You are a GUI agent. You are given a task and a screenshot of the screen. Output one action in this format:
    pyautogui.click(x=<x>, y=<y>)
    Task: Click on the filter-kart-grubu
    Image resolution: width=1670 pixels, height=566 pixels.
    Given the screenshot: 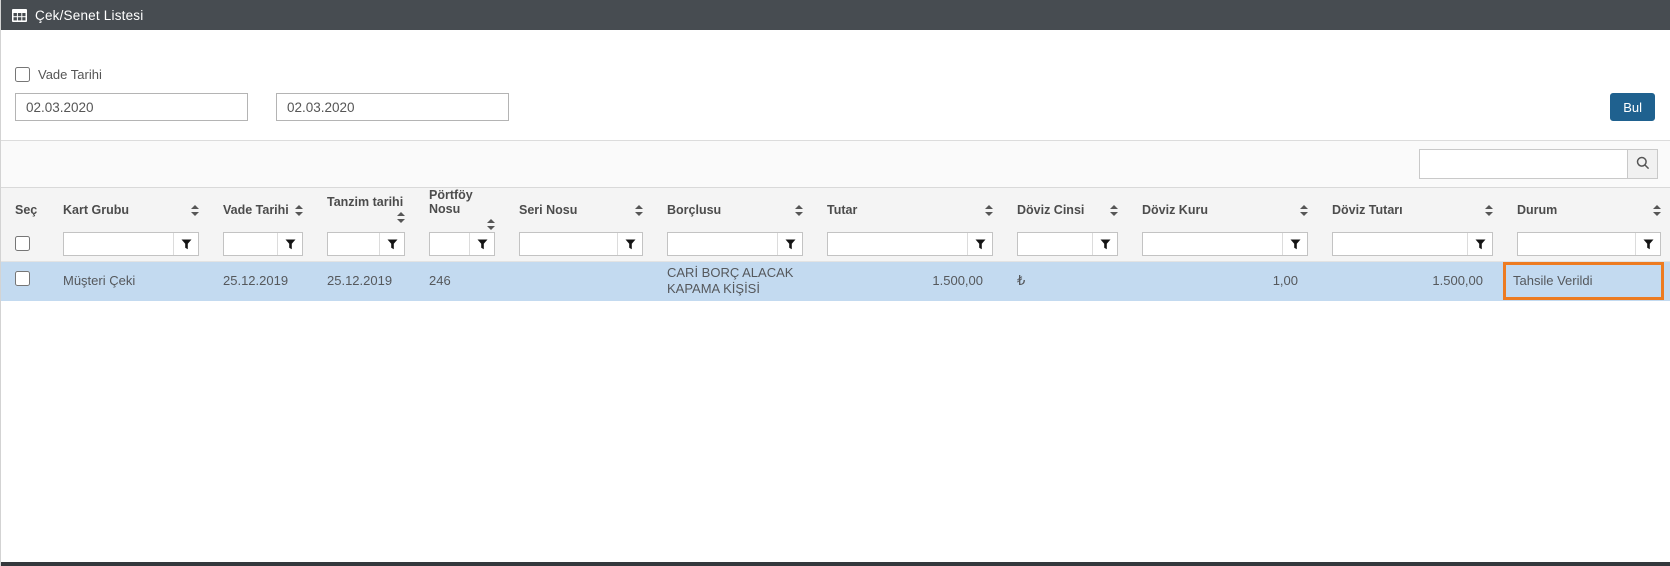 What is the action you would take?
    pyautogui.click(x=131, y=244)
    